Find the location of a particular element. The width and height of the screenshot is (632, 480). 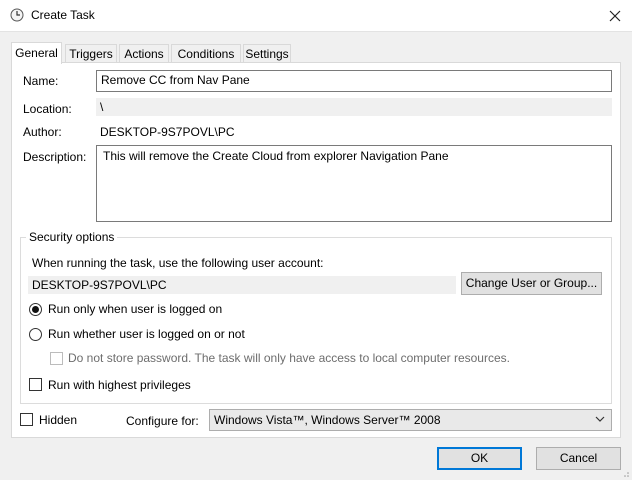

resize-grip-icon is located at coordinates (625, 473).